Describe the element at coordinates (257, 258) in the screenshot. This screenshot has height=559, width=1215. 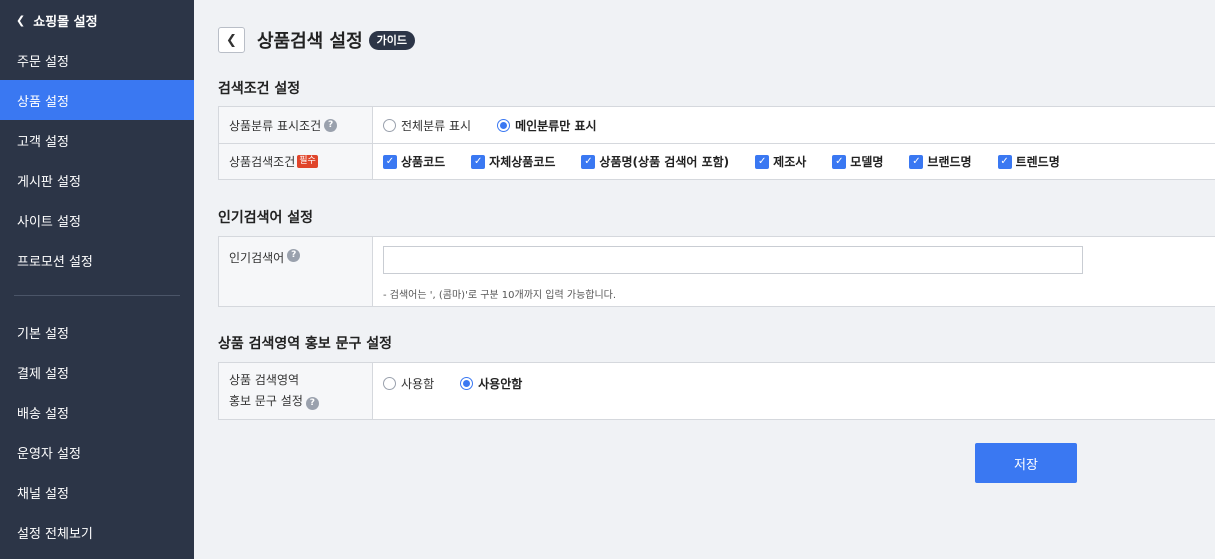
I see `popular-keywords-label: 인기검색어` at that location.